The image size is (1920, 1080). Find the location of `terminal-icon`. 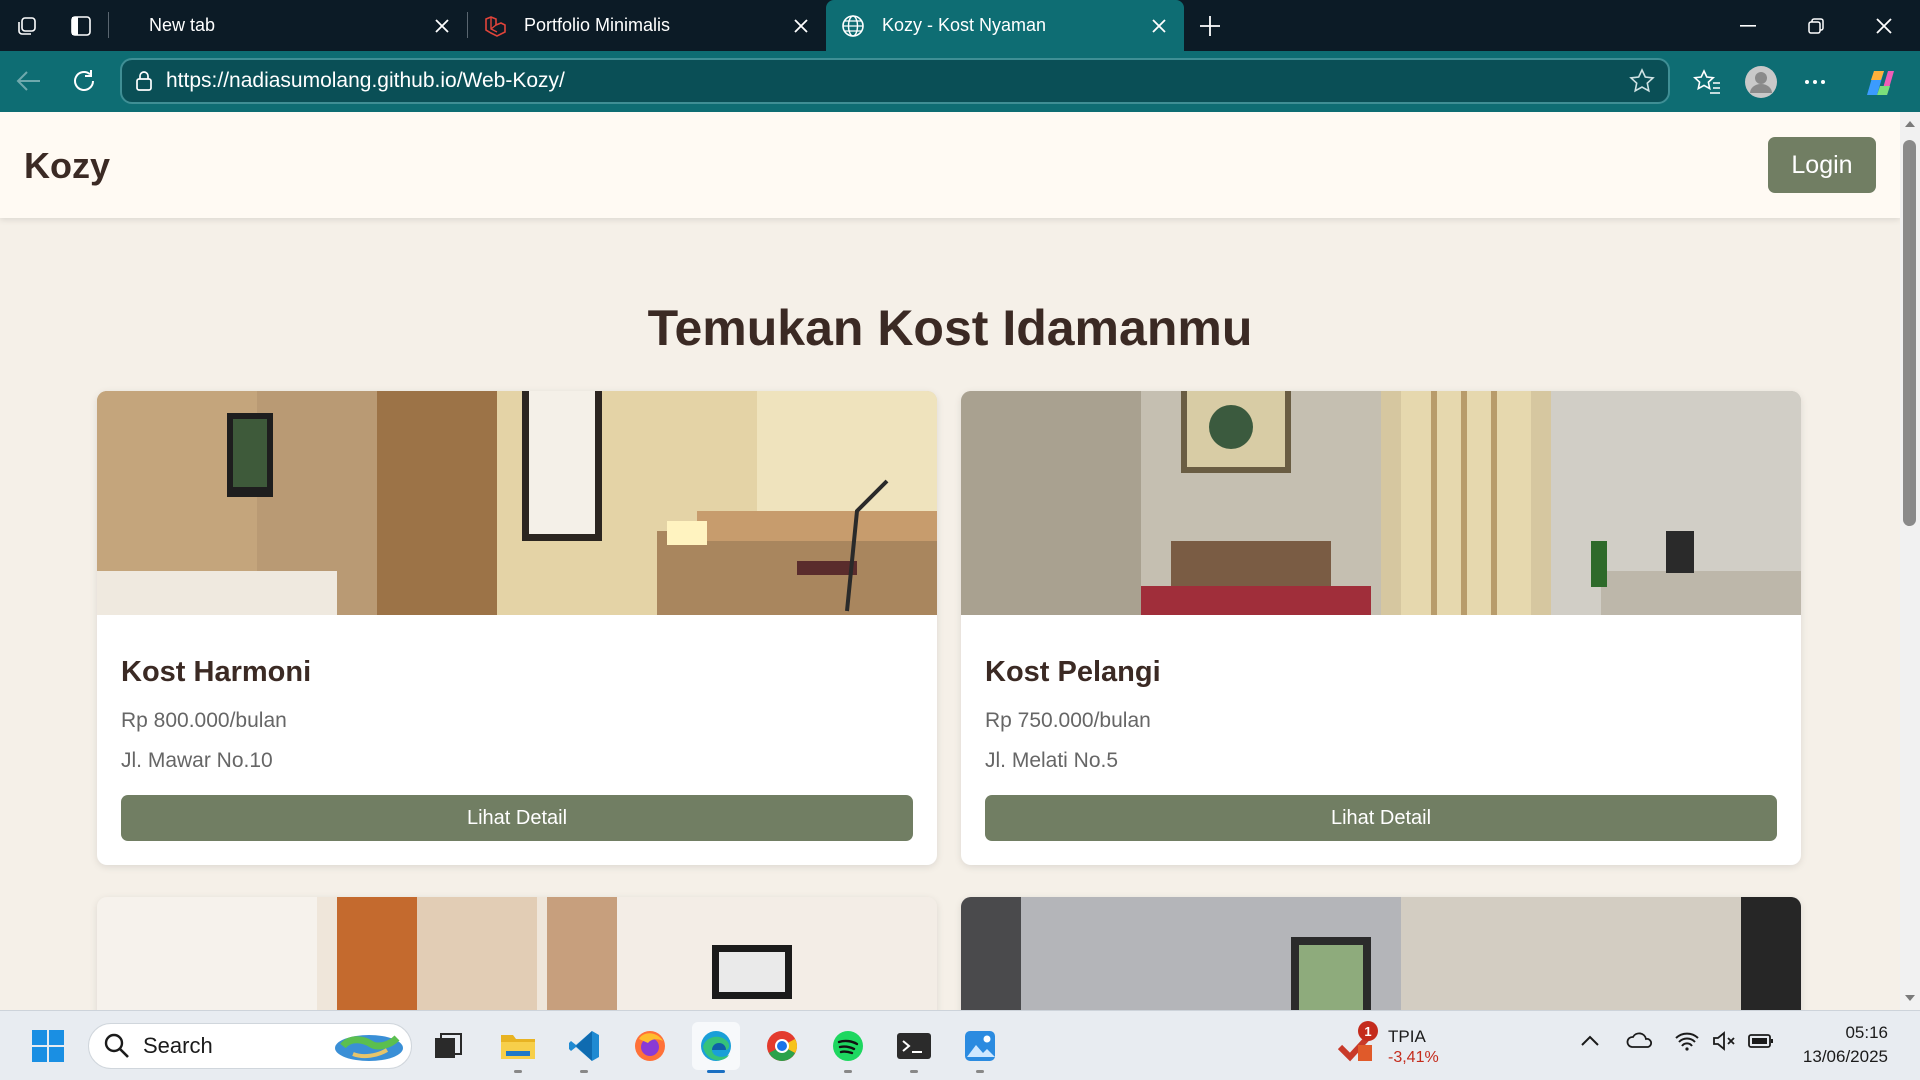

terminal-icon is located at coordinates (914, 1047).